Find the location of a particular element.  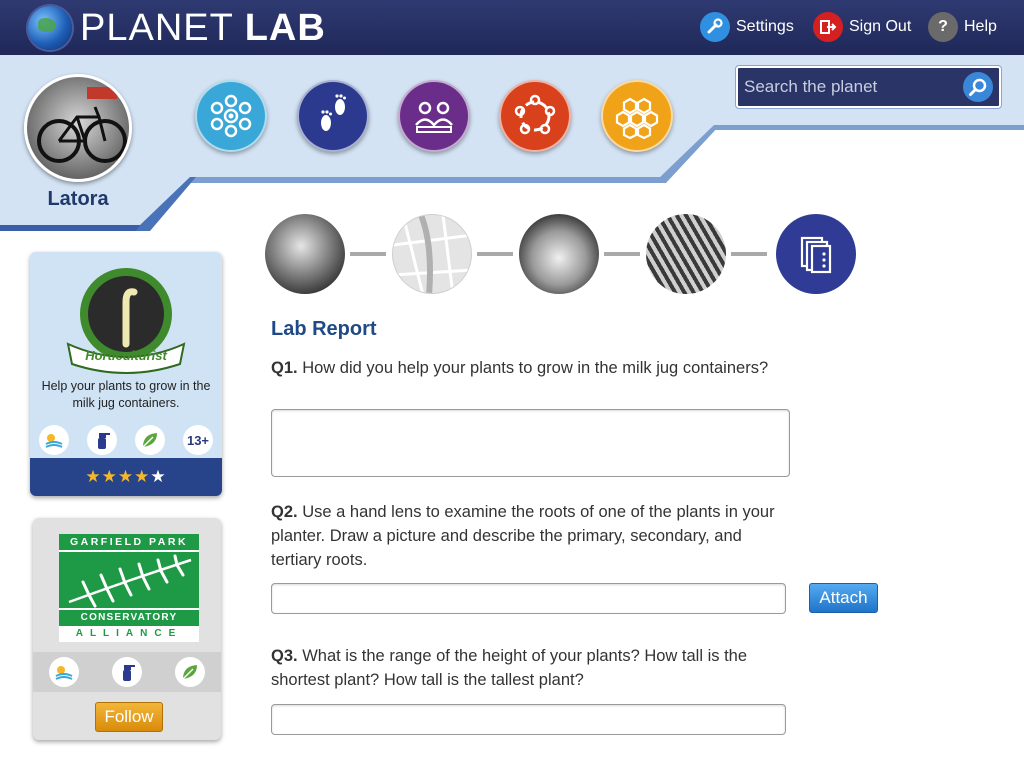

garfield-park-logo: GARFIELD PARK CONSERVATORY ALLIANCE is located at coordinates (129, 588).